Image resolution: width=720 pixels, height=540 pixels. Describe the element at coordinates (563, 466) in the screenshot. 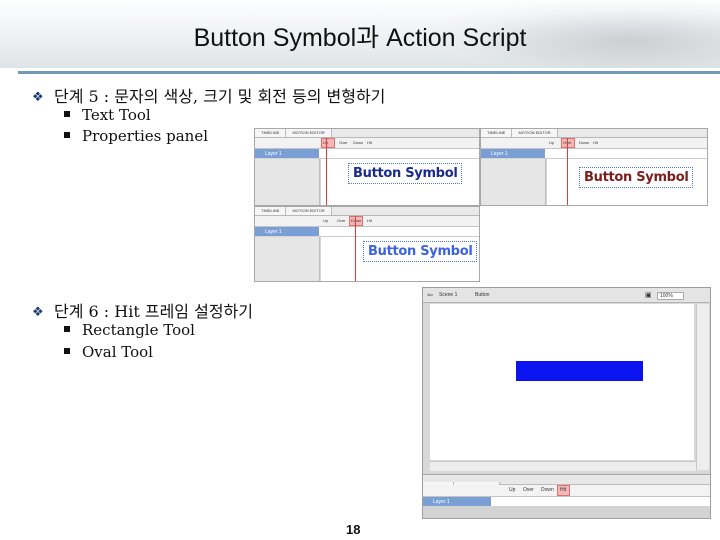

I see `horizontal-scrollbar` at that location.